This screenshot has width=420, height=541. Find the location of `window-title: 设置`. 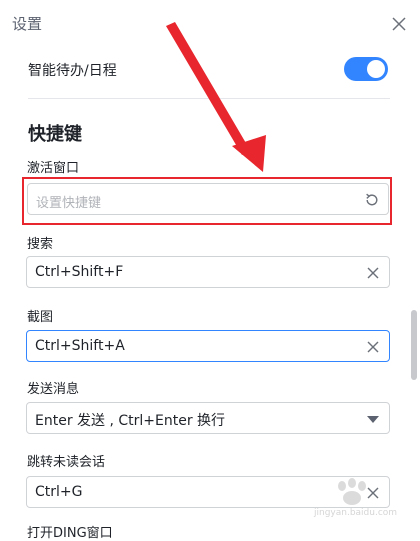

window-title: 设置 is located at coordinates (27, 24).